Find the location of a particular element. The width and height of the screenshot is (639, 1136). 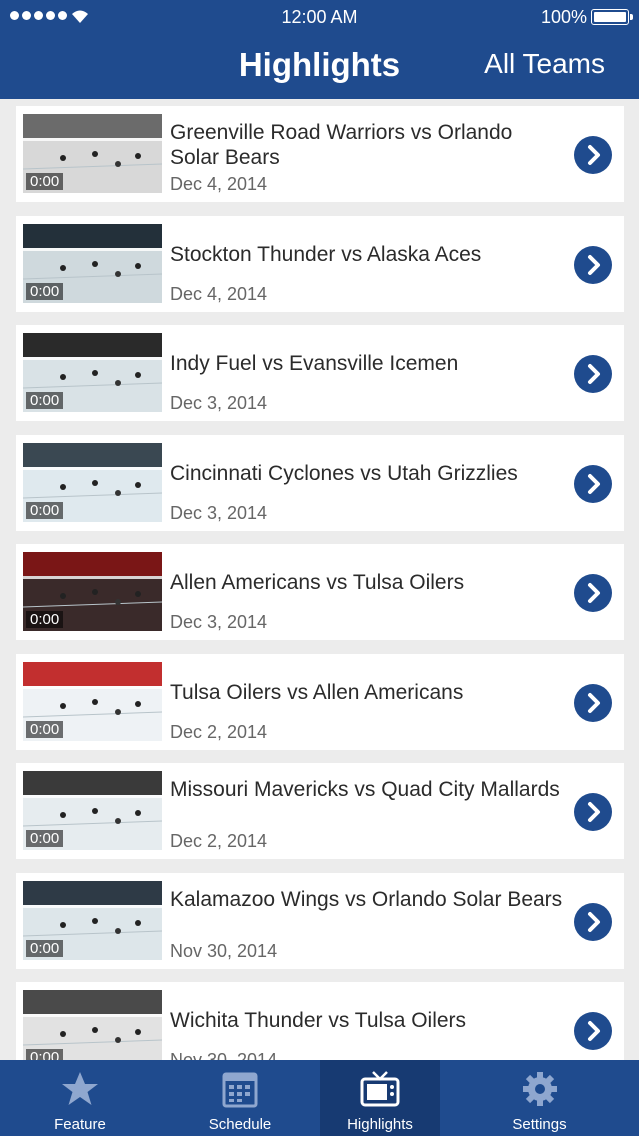

status-bar: 12:00 AM 100% is located at coordinates (319, 17).